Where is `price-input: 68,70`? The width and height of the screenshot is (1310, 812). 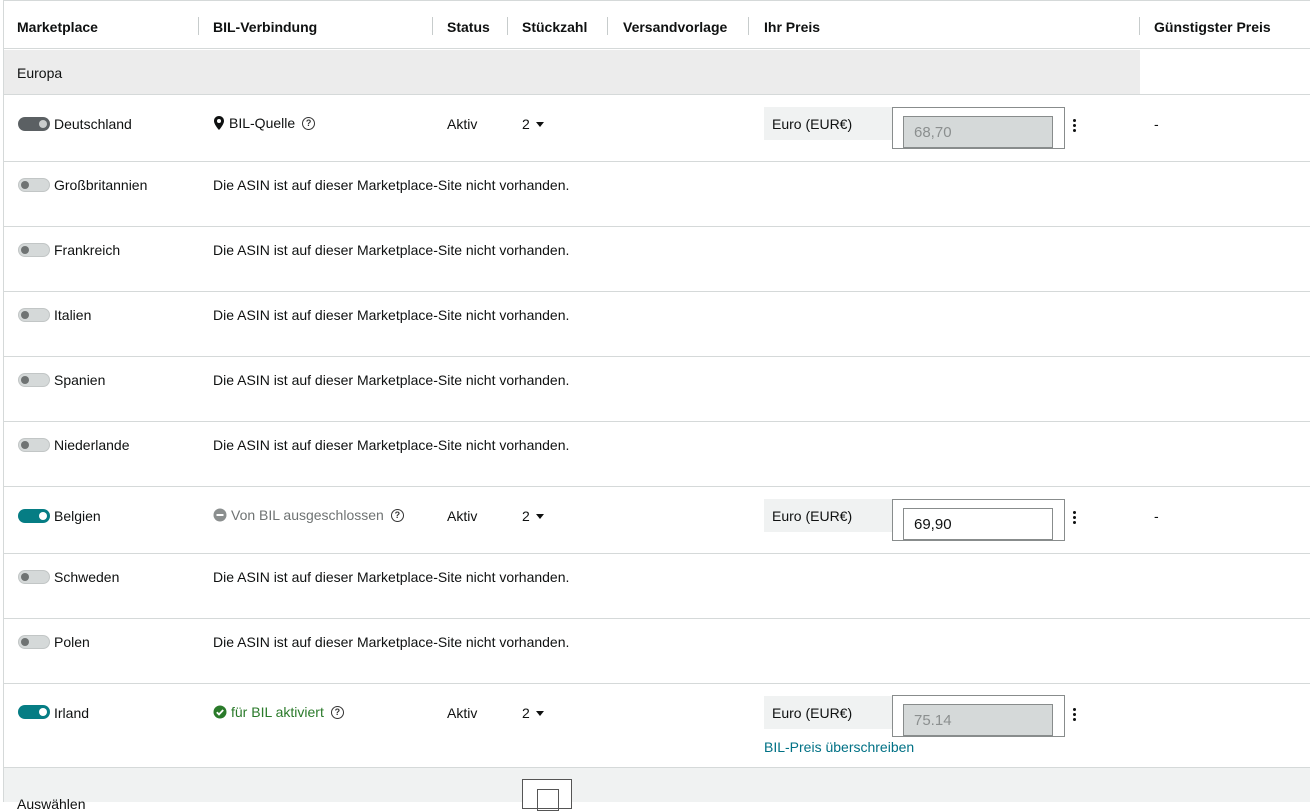
price-input: 68,70 is located at coordinates (978, 132).